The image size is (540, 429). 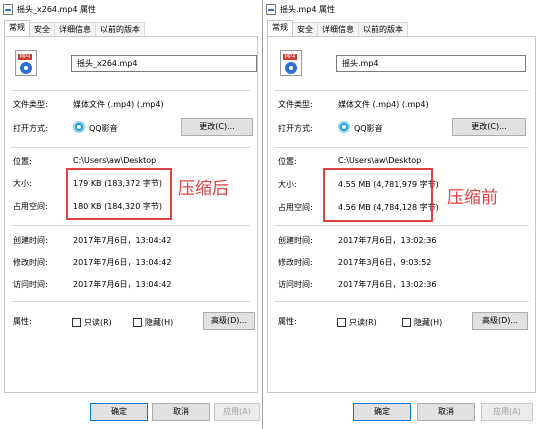 What do you see at coordinates (131, 9) in the screenshot?
I see `title-bar: 摇头_x264.mp4 属性` at bounding box center [131, 9].